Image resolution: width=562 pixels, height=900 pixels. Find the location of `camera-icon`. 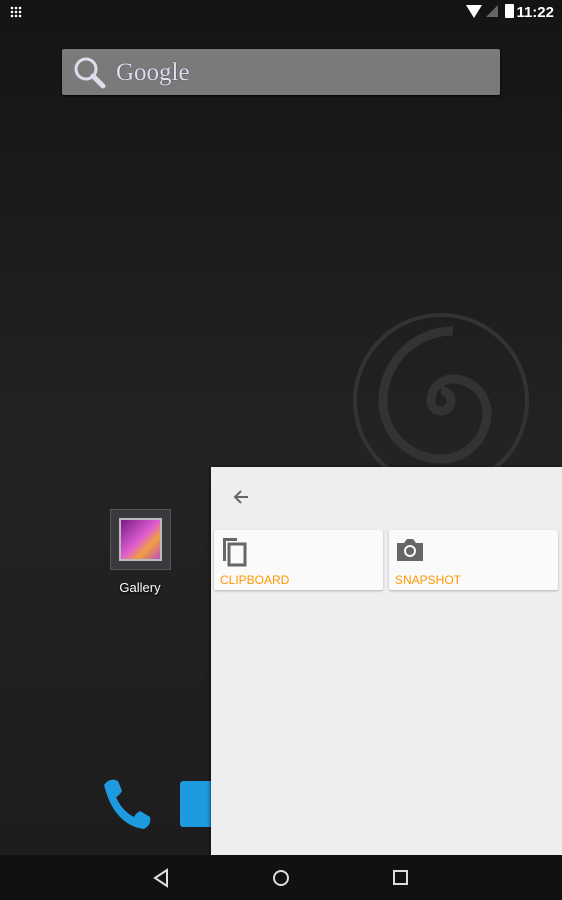

camera-icon is located at coordinates (410, 550).